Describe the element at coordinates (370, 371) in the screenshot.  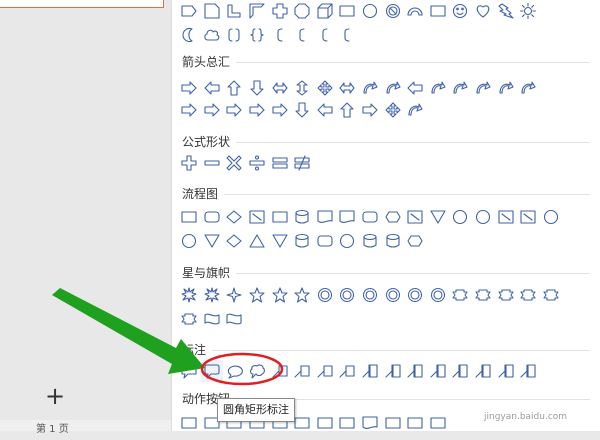
I see `accent-callout-1-icon` at that location.